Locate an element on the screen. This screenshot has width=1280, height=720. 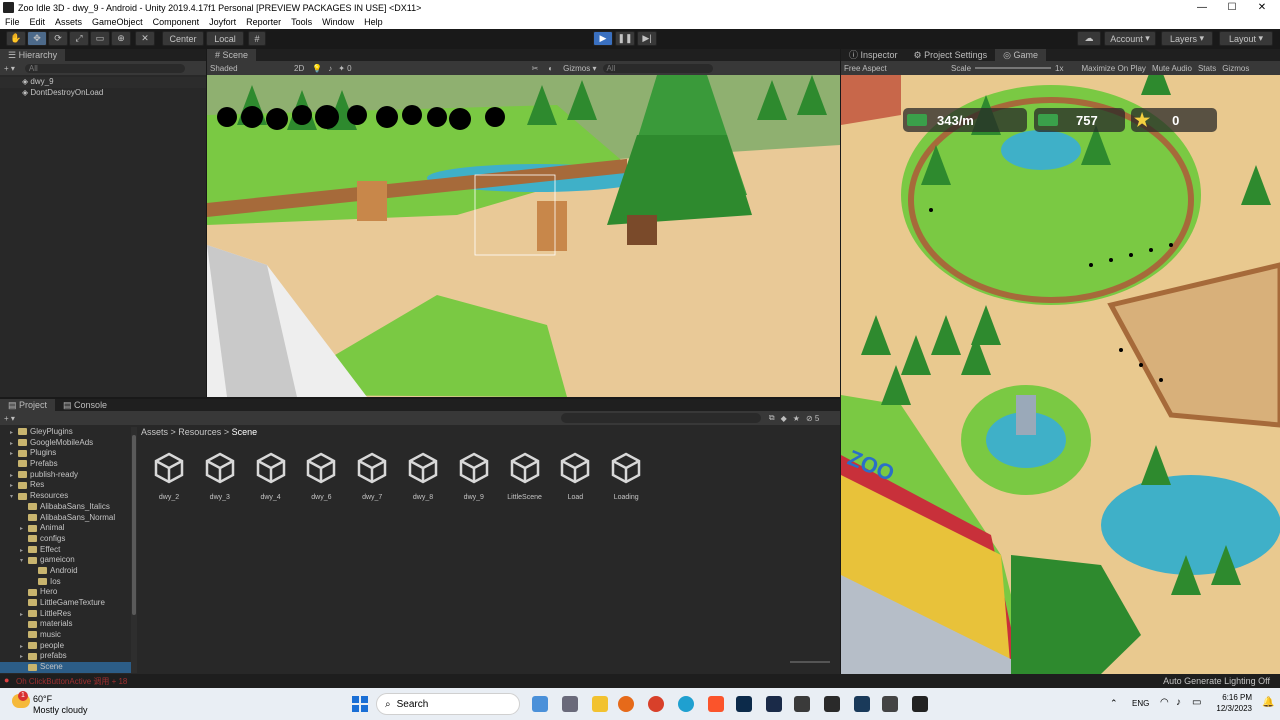
filter-type-icon: ⧉ is located at coordinates (772, 418).